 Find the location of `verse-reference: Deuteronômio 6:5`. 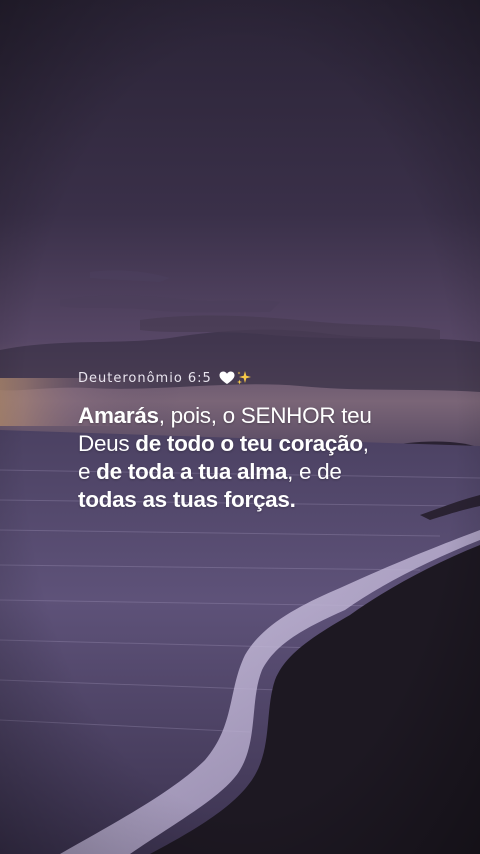

verse-reference: Deuteronômio 6:5 is located at coordinates (273, 378).